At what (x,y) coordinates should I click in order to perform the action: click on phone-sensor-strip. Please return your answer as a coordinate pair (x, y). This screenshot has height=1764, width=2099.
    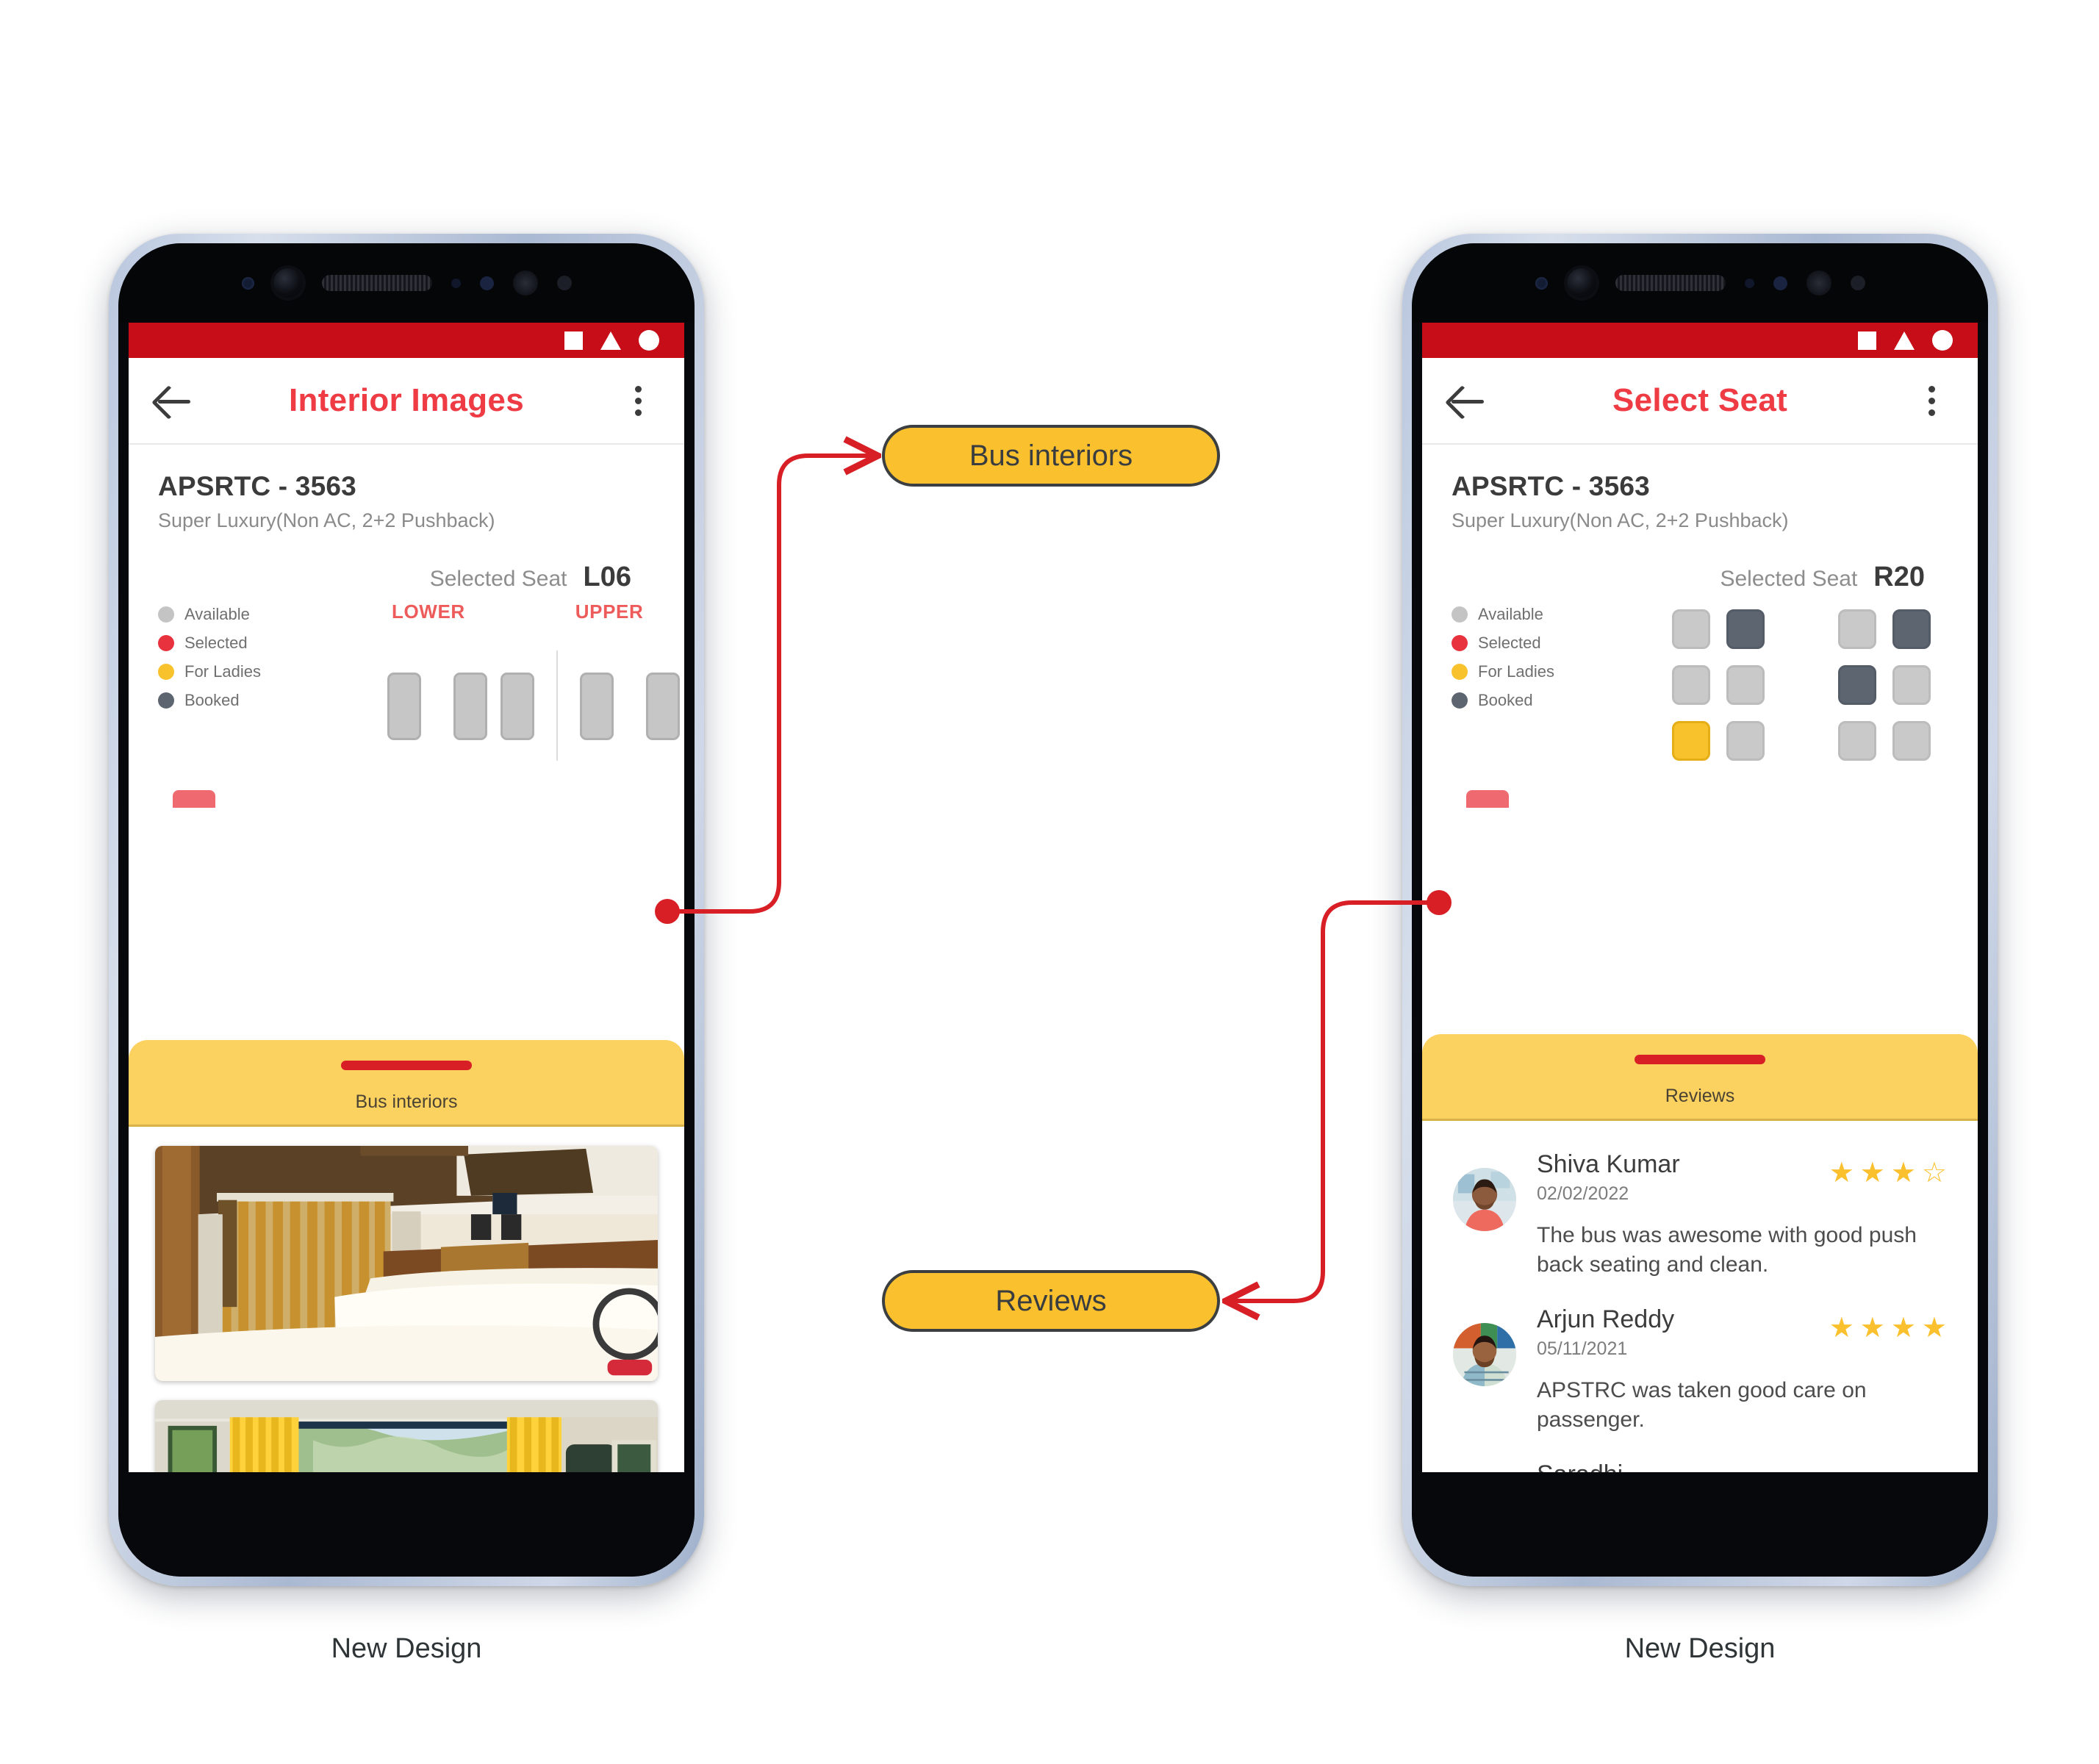
    Looking at the image, I should click on (406, 283).